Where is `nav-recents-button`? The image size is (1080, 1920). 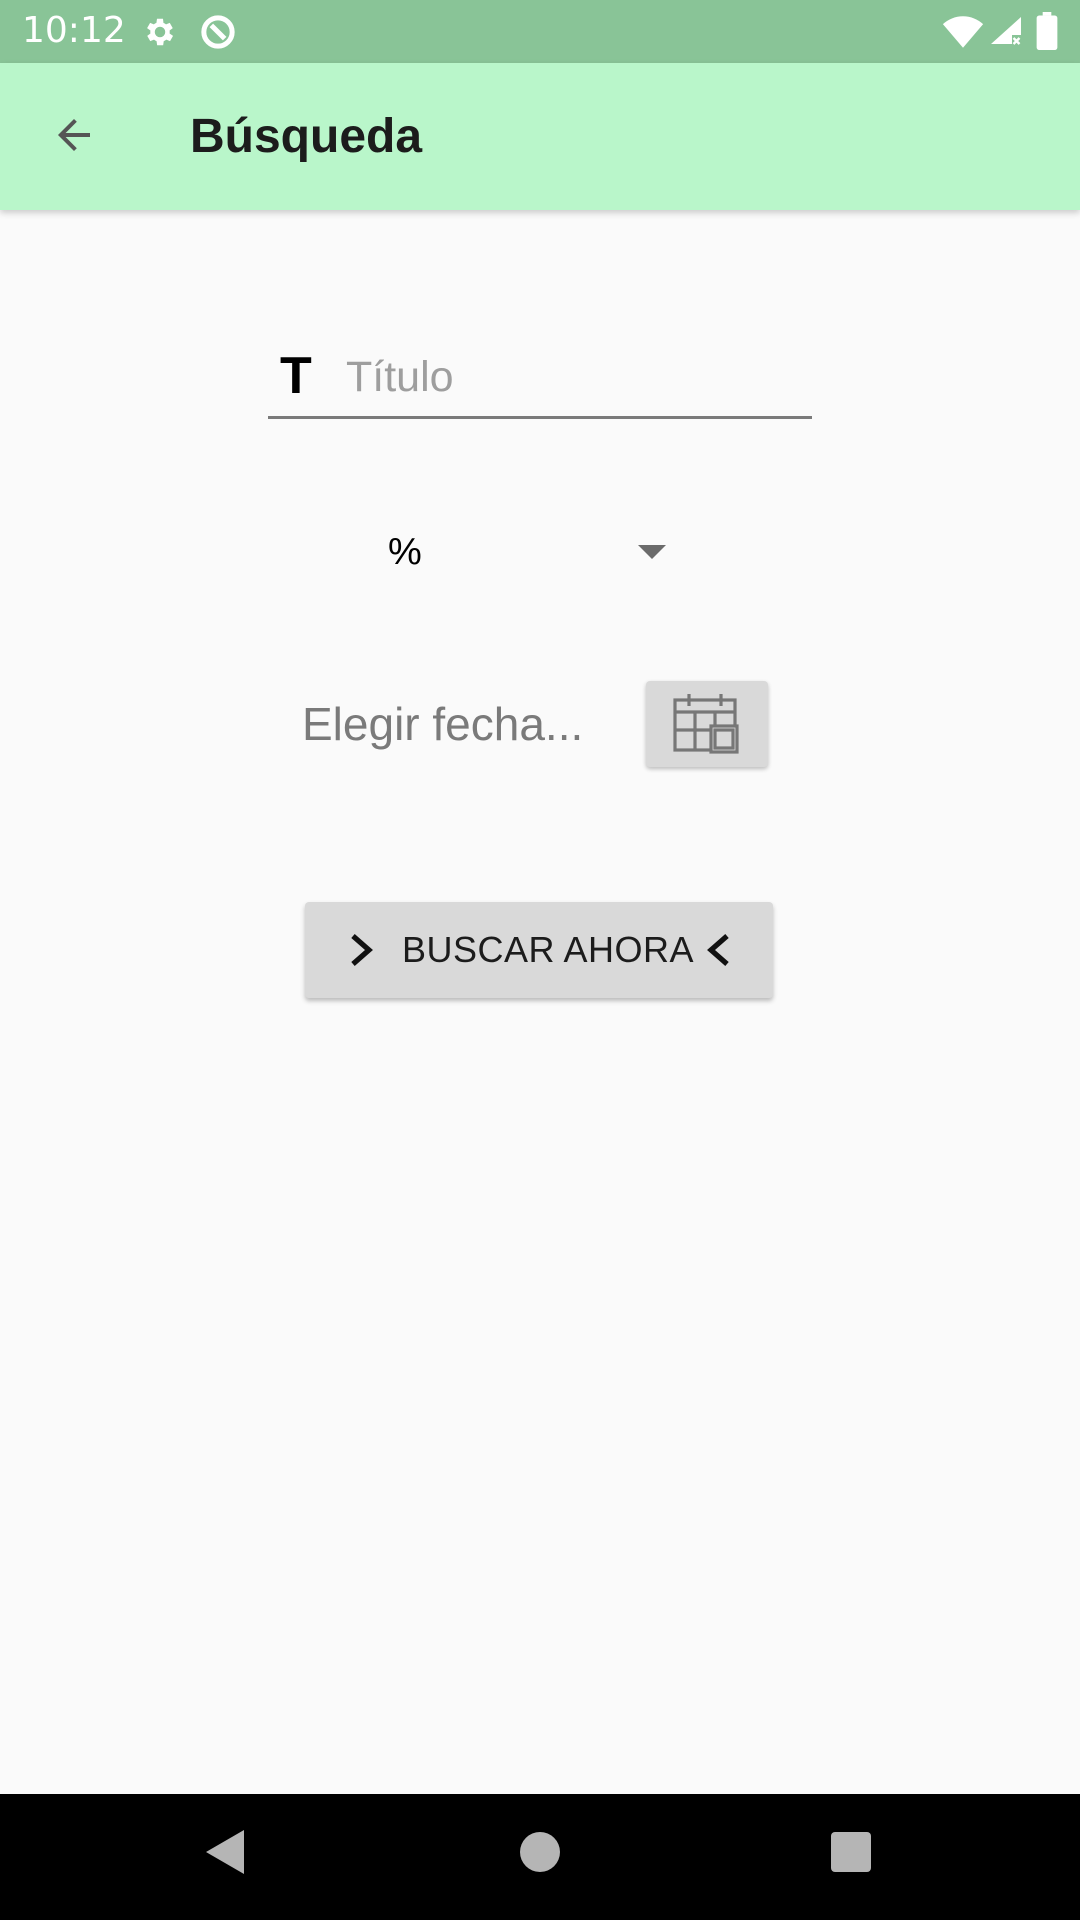 nav-recents-button is located at coordinates (851, 1854).